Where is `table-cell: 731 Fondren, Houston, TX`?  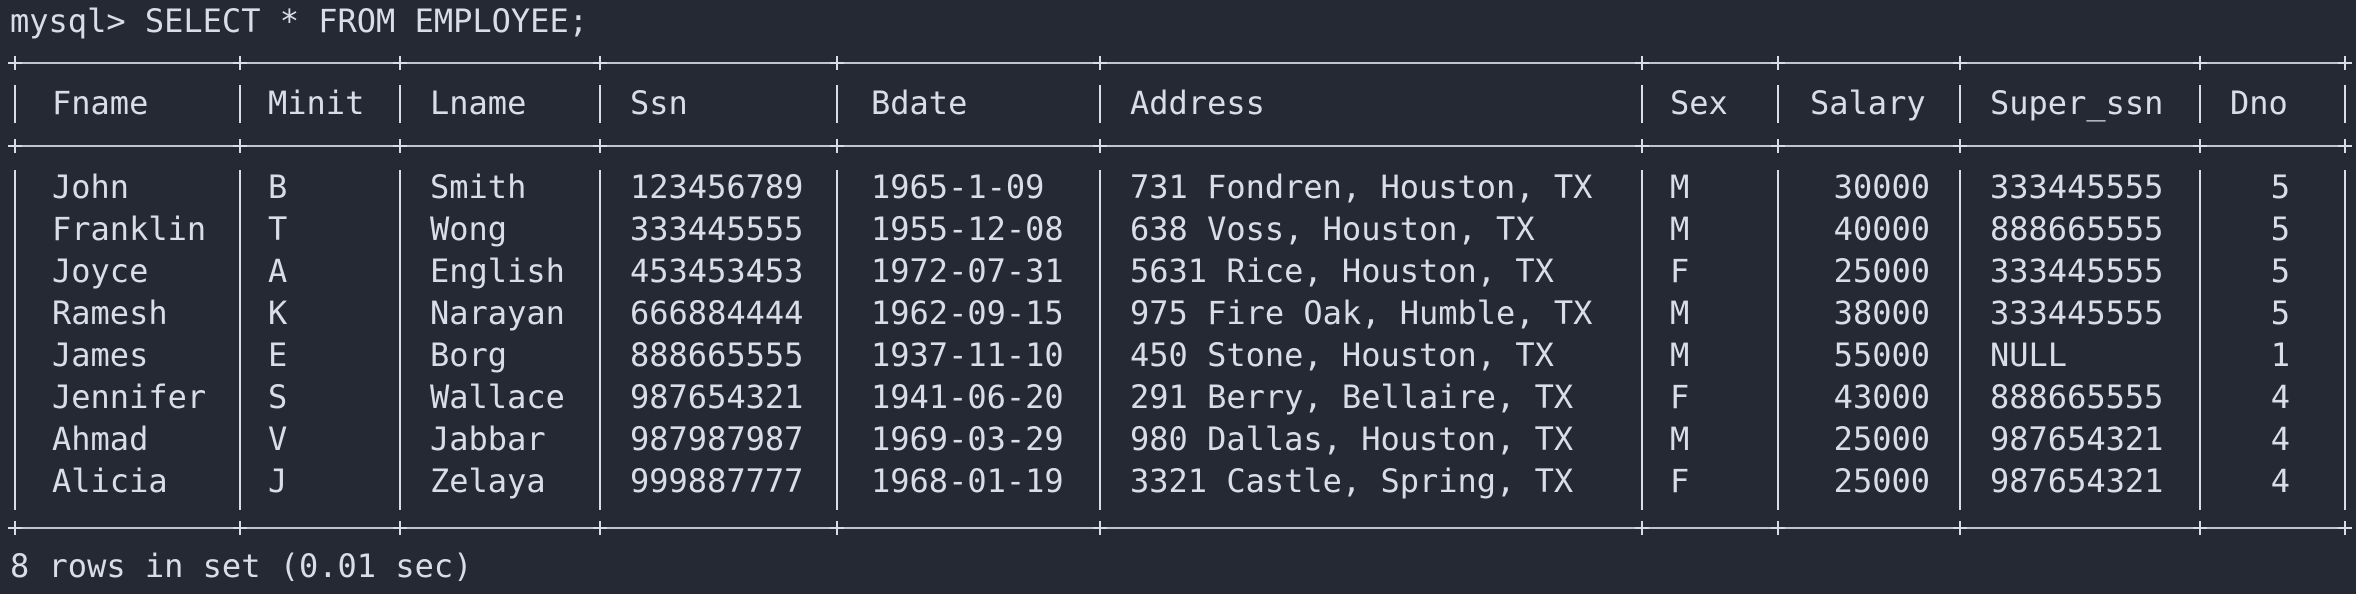
table-cell: 731 Fondren, Houston, TX is located at coordinates (1361, 187).